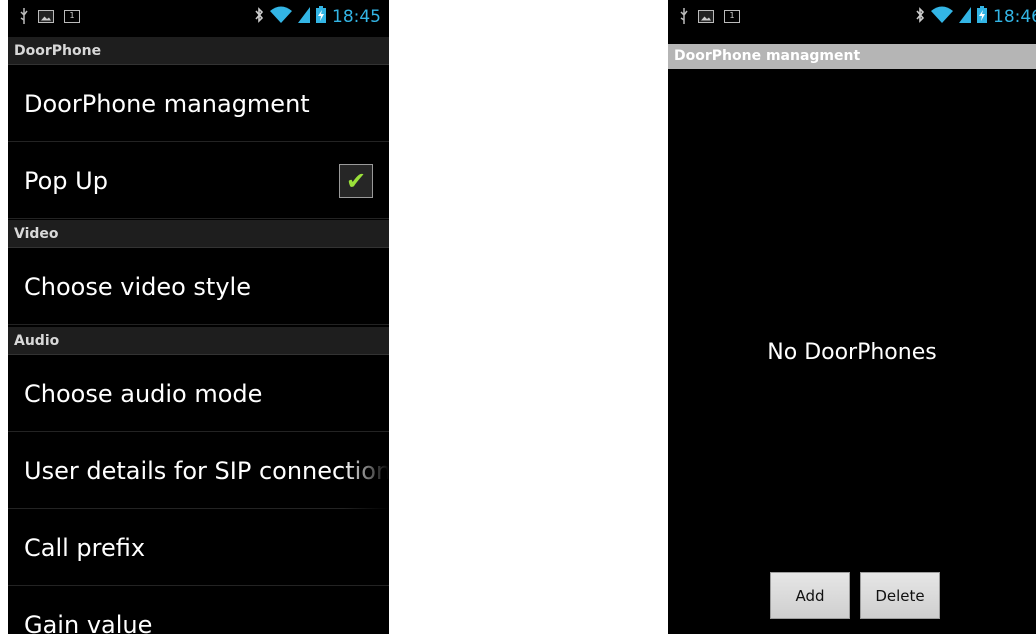 This screenshot has width=1036, height=634. I want to click on pref-label: Choose video style, so click(137, 286).